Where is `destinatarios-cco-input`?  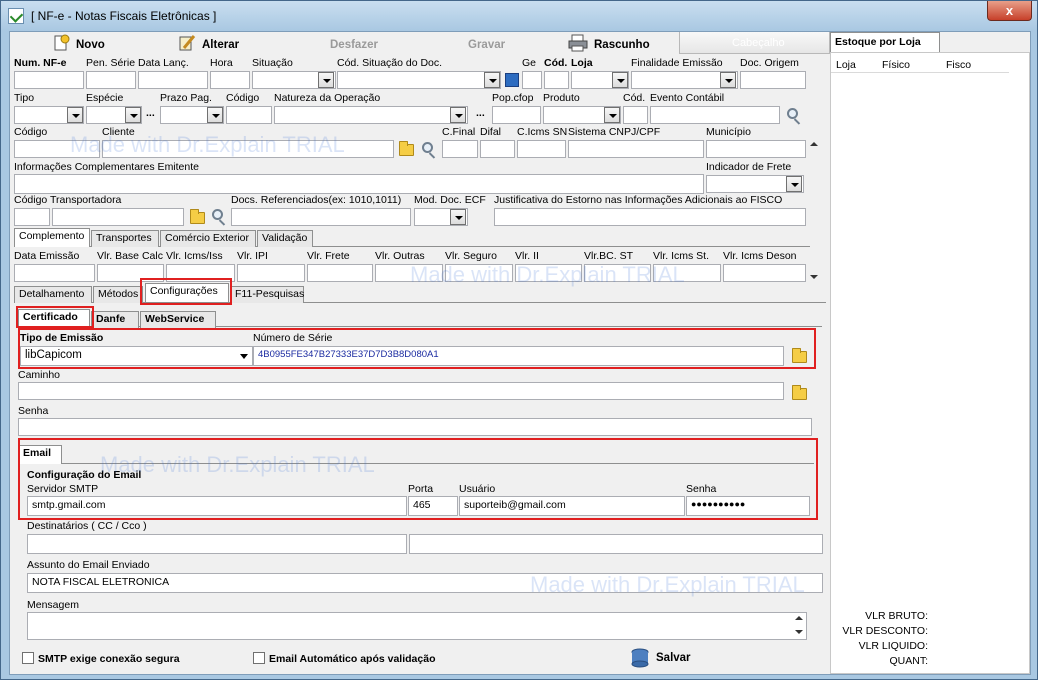
destinatarios-cco-input is located at coordinates (616, 544).